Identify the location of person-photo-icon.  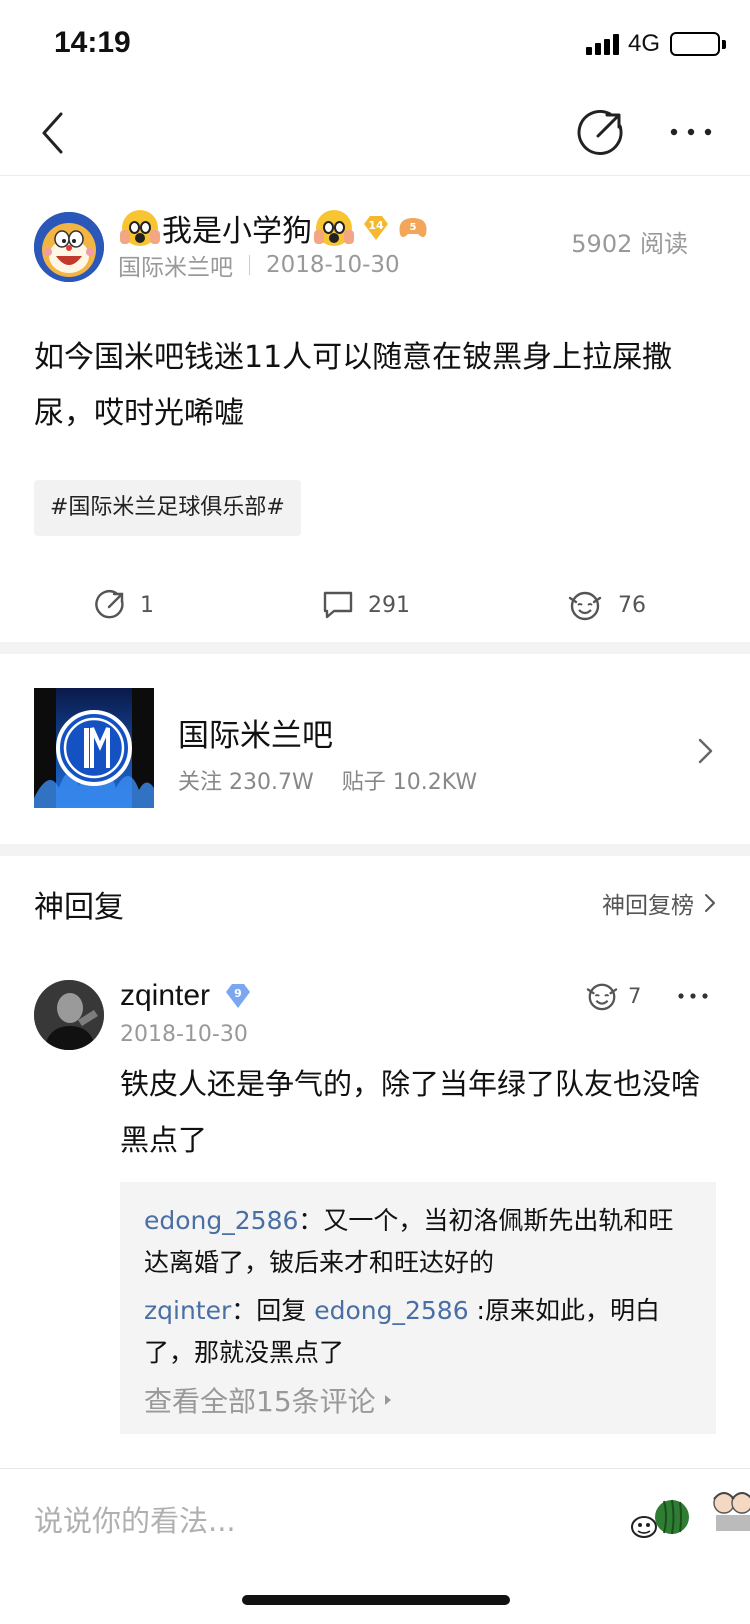
(69, 1015).